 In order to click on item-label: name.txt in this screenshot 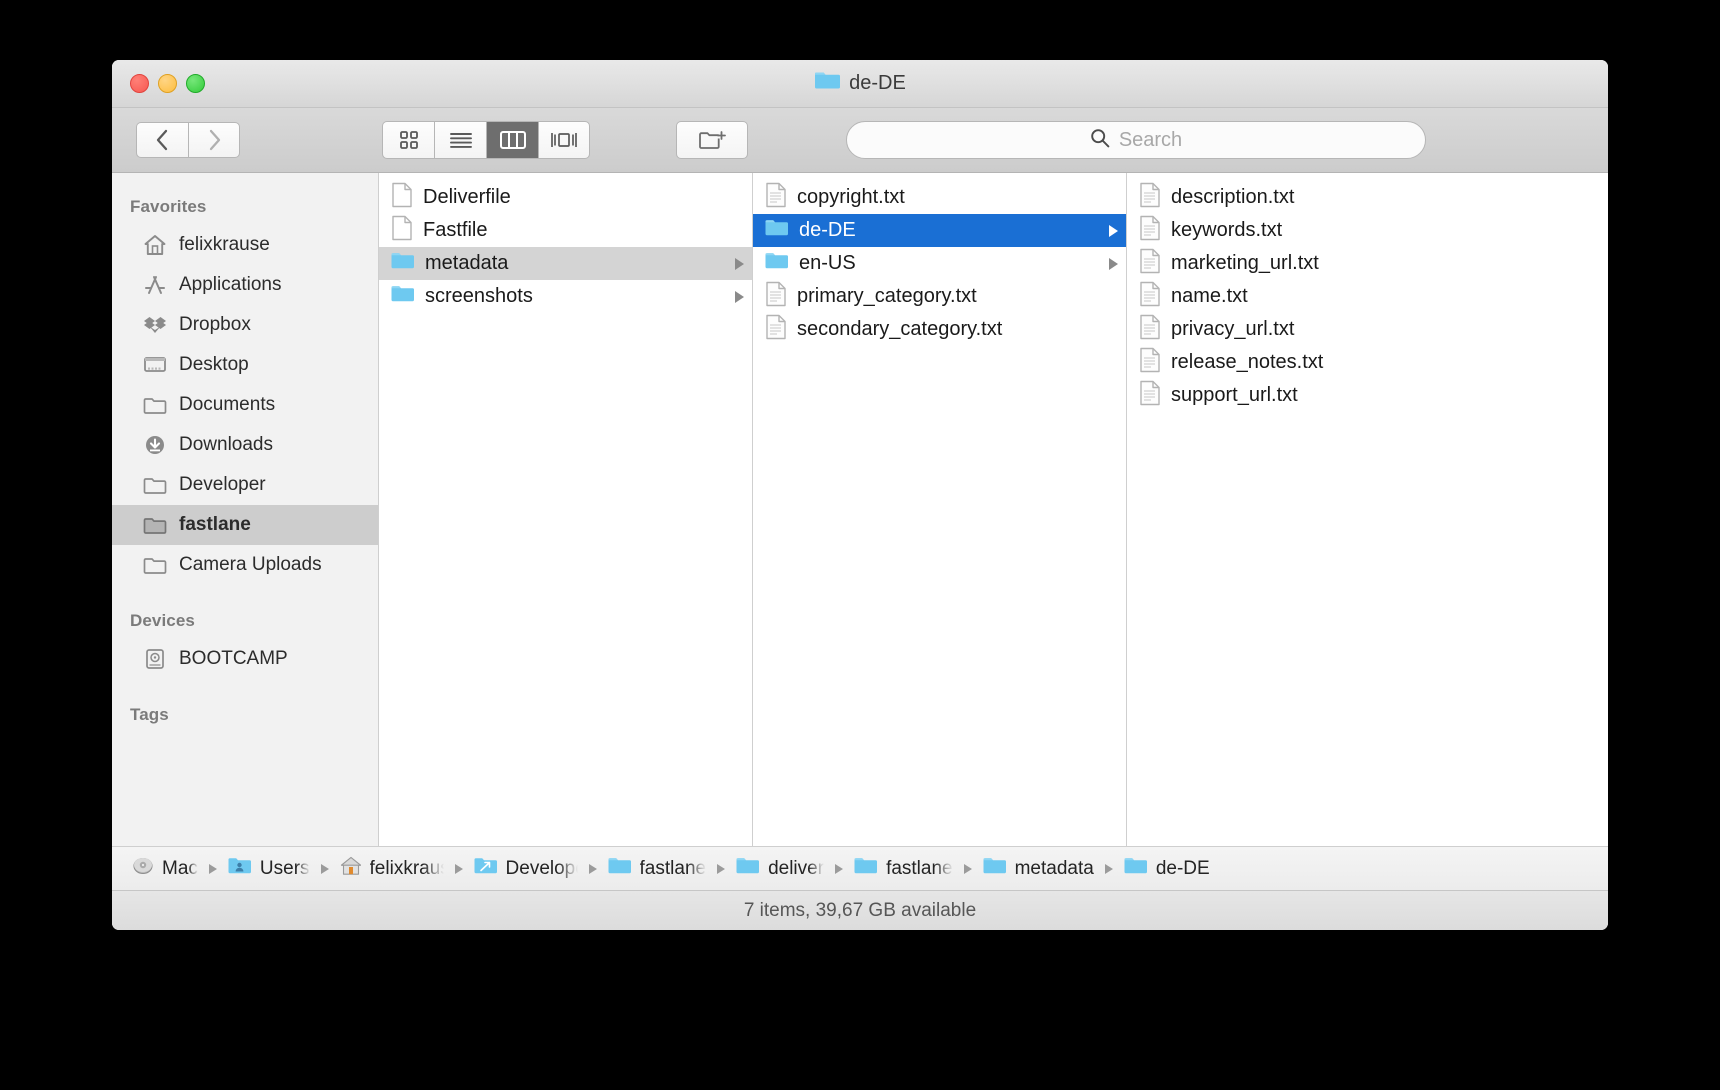, I will do `click(1209, 296)`.